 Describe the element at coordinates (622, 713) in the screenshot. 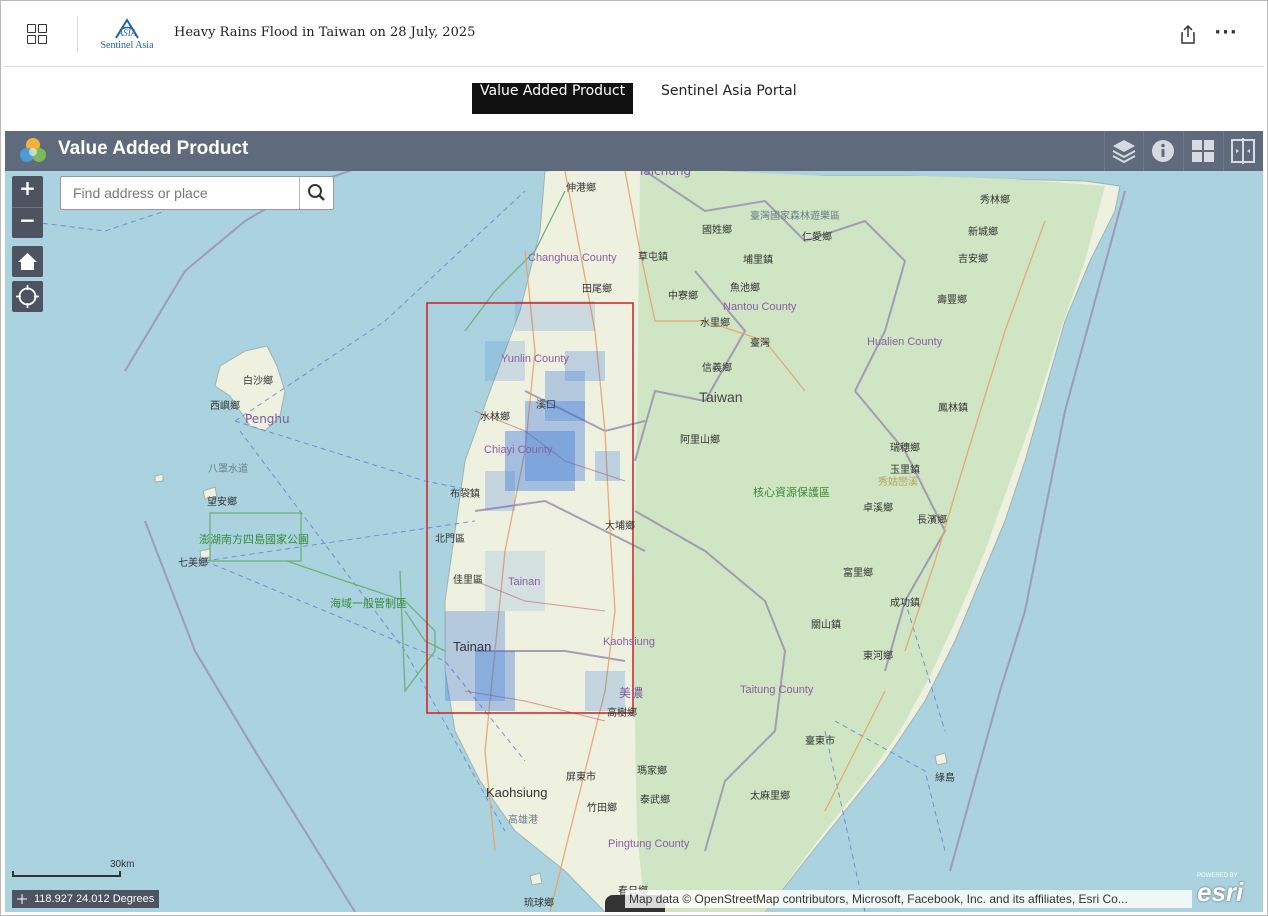

I see `map-label: 高樹鄉` at that location.